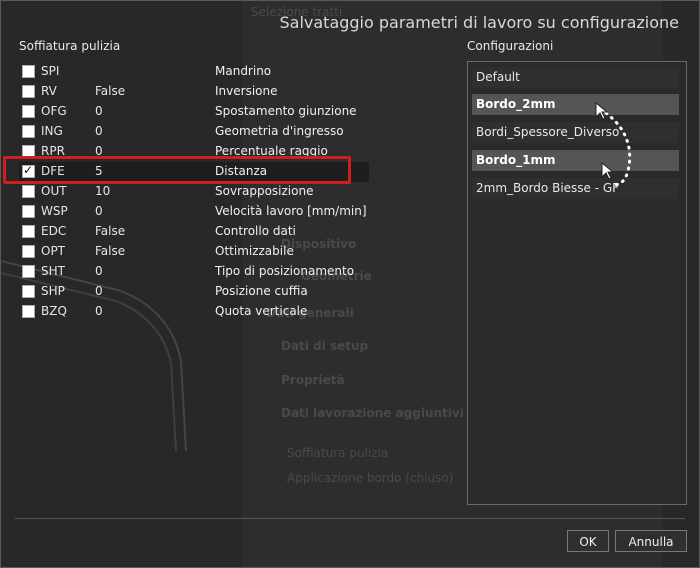  What do you see at coordinates (50, 71) in the screenshot?
I see `param-code: SPI` at bounding box center [50, 71].